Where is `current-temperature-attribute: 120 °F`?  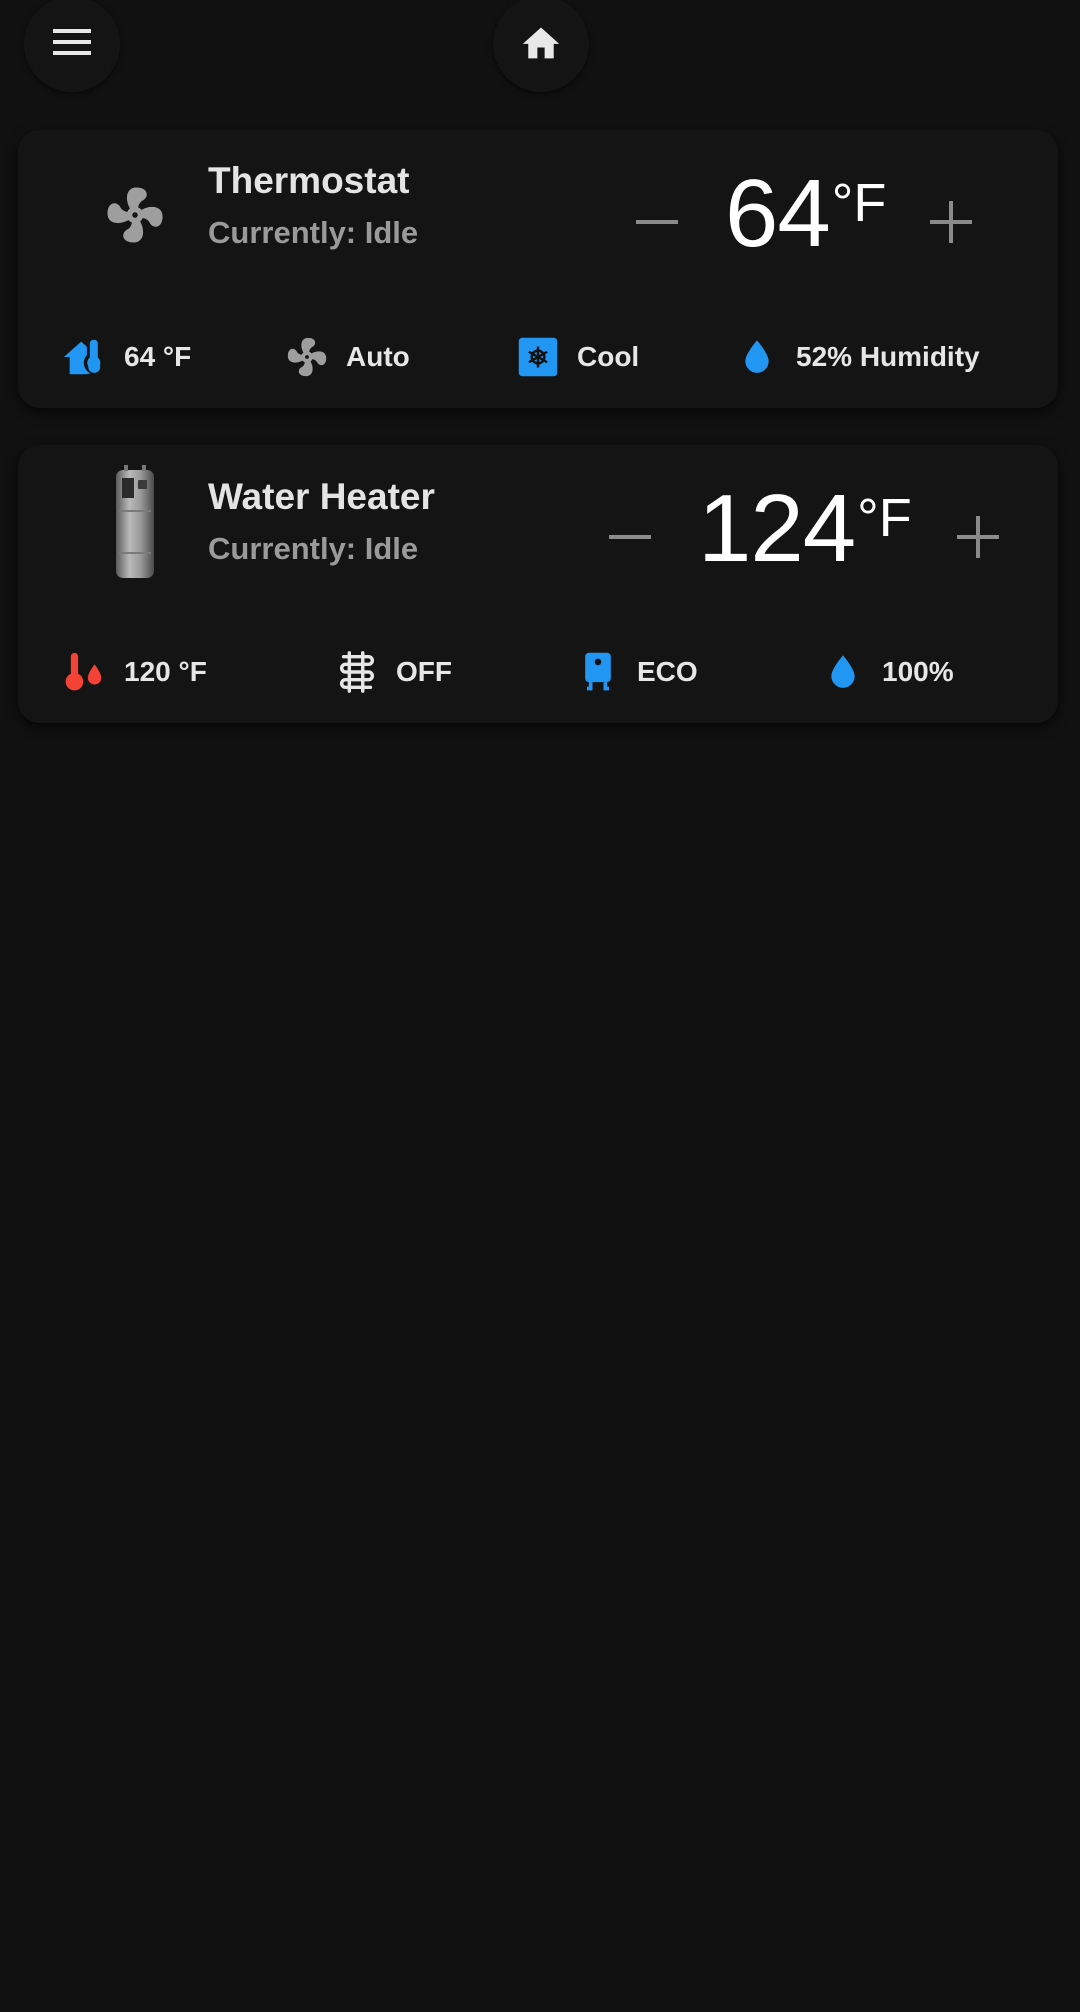 current-temperature-attribute: 120 °F is located at coordinates (134, 672).